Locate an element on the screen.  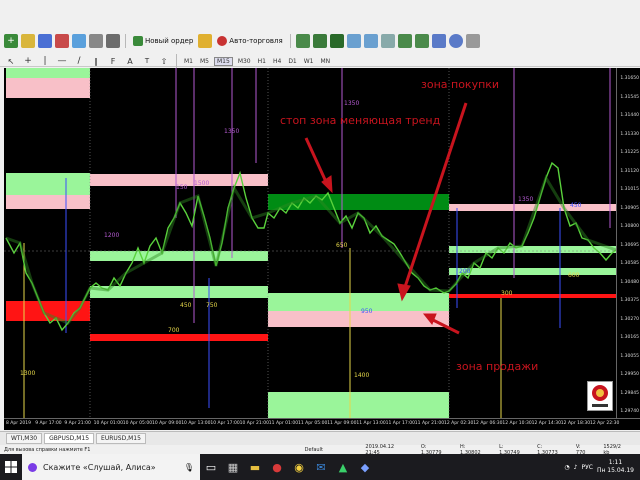
terminal-app-icon: ▲ is located at coordinates (343, 467).